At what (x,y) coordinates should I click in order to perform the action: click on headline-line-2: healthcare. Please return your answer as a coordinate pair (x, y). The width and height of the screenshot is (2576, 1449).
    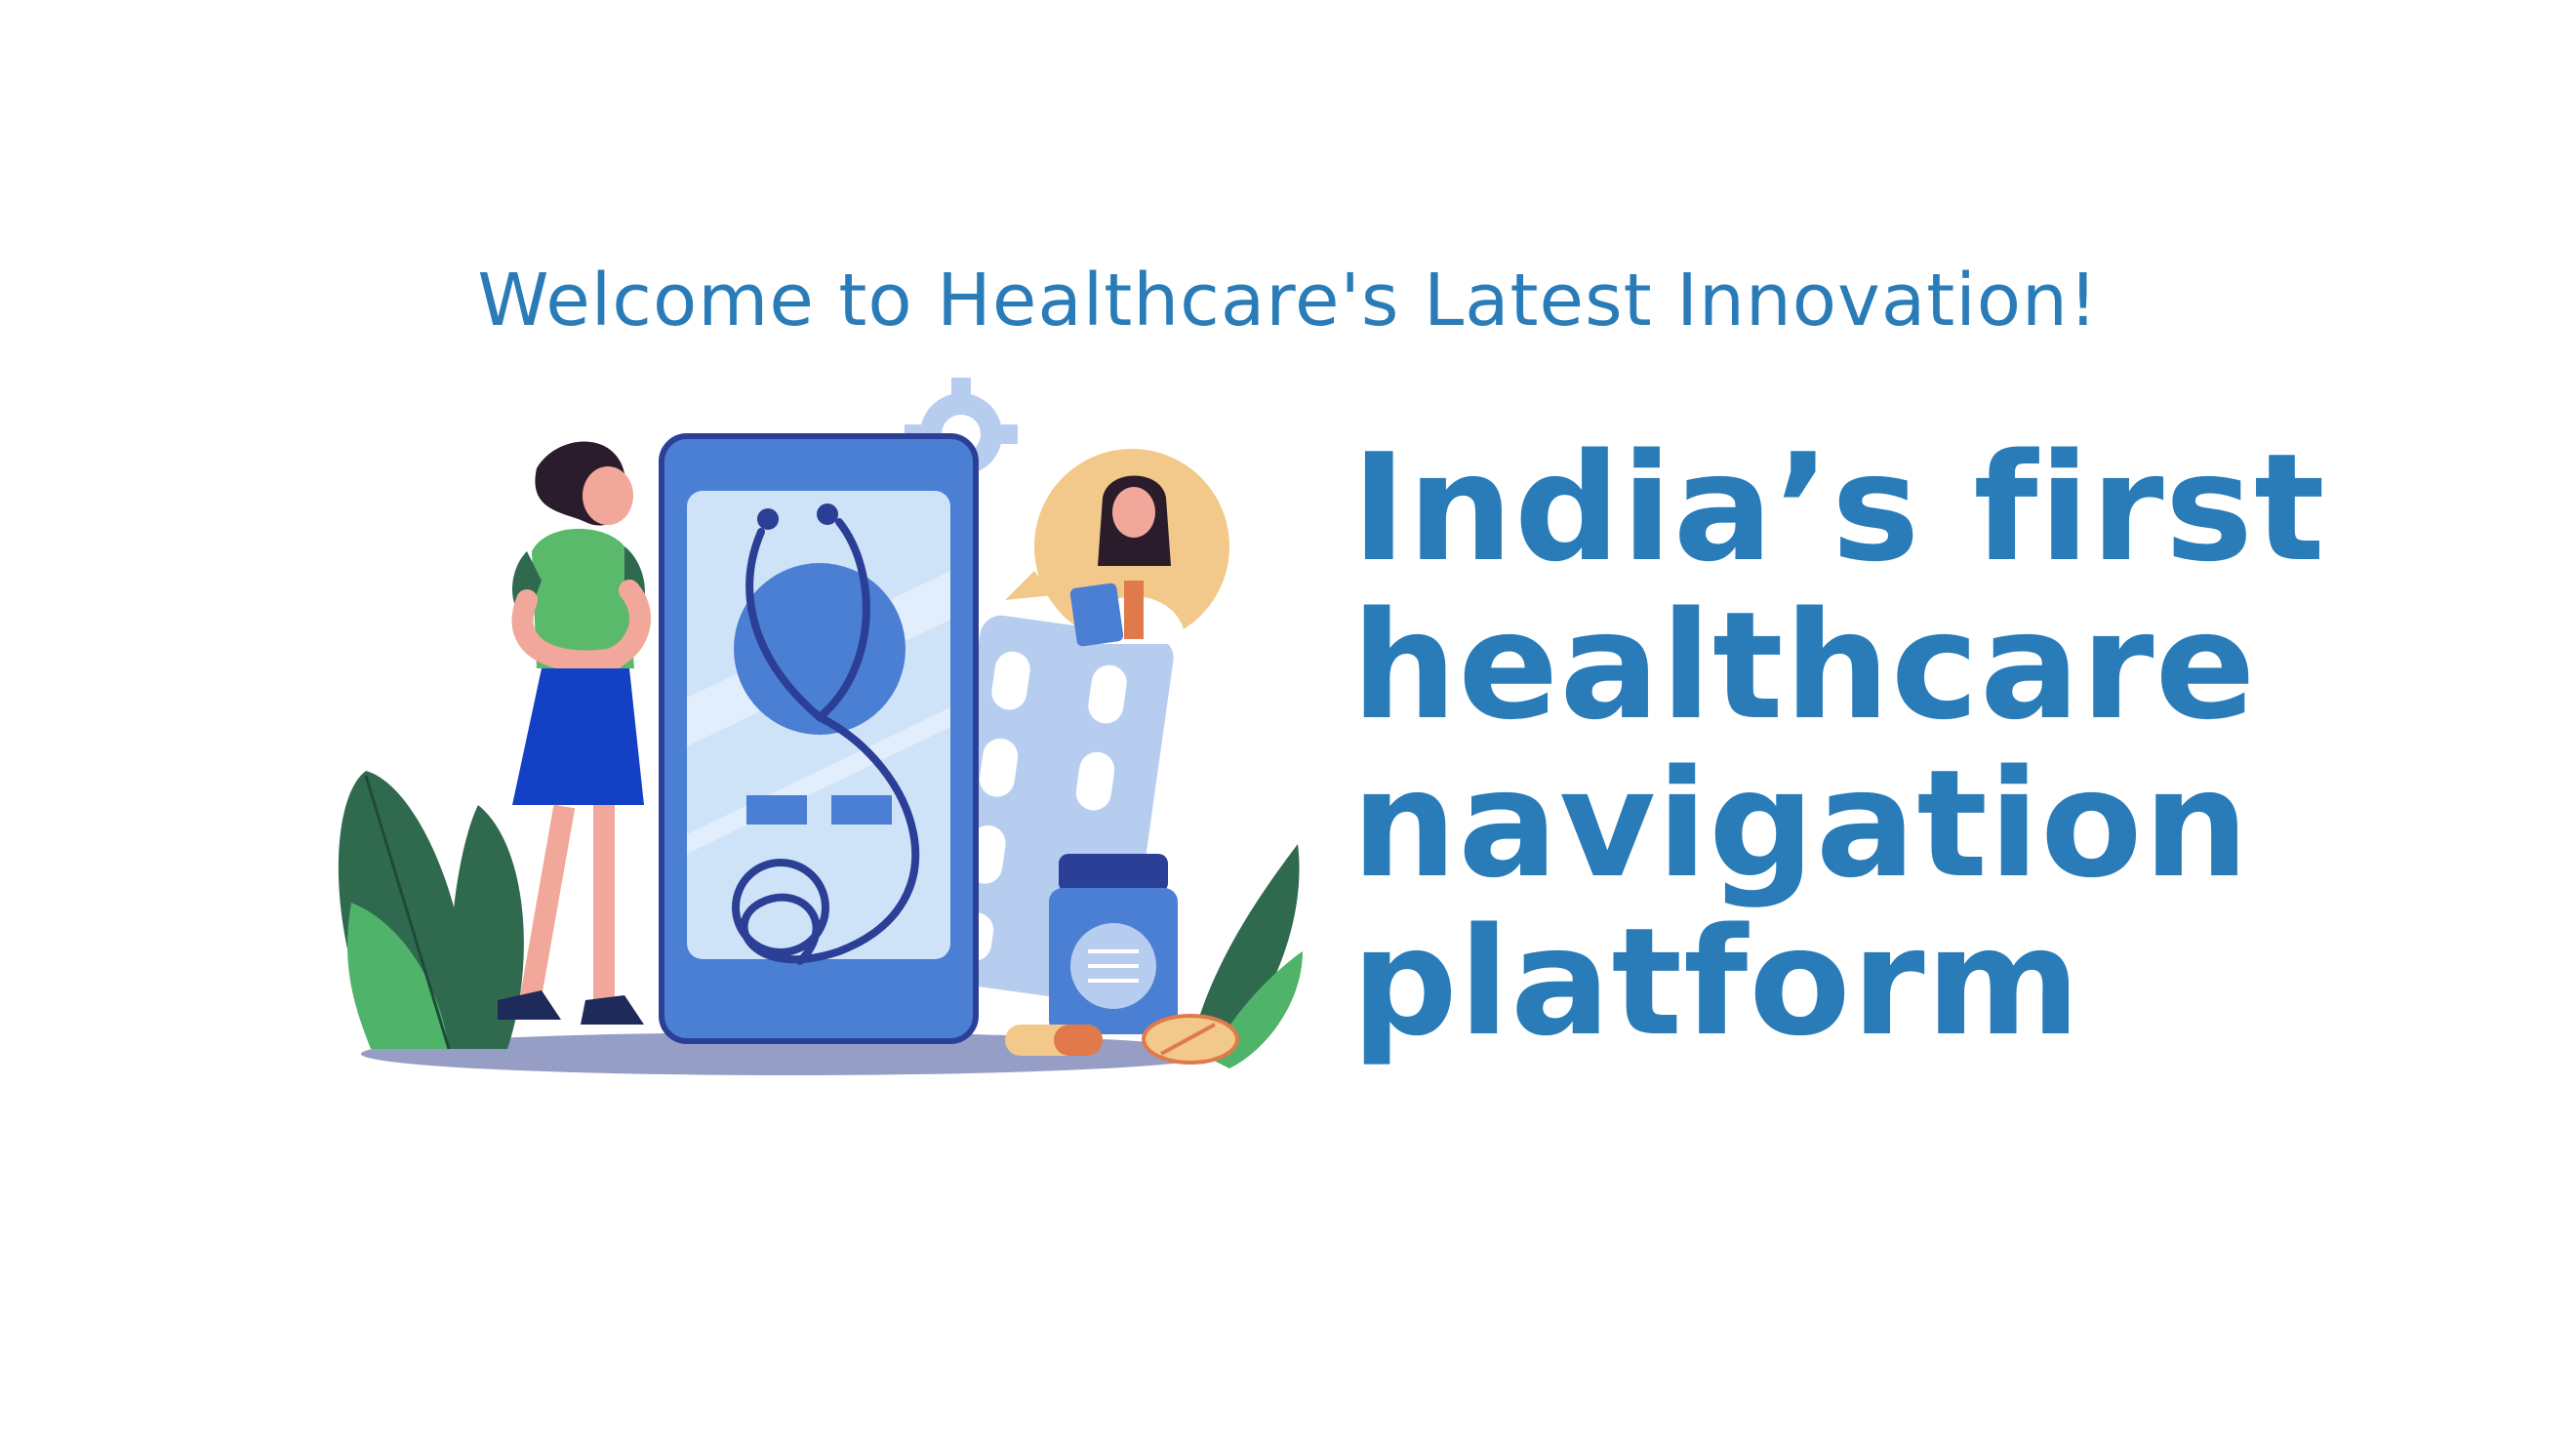
    Looking at the image, I should click on (1804, 666).